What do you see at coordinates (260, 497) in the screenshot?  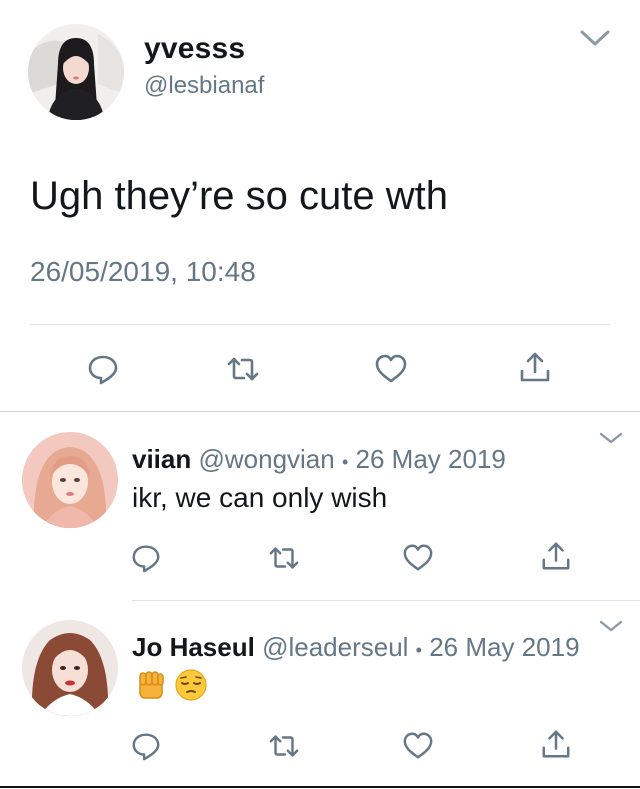 I see `tweet-text: ikr, we can only wish` at bounding box center [260, 497].